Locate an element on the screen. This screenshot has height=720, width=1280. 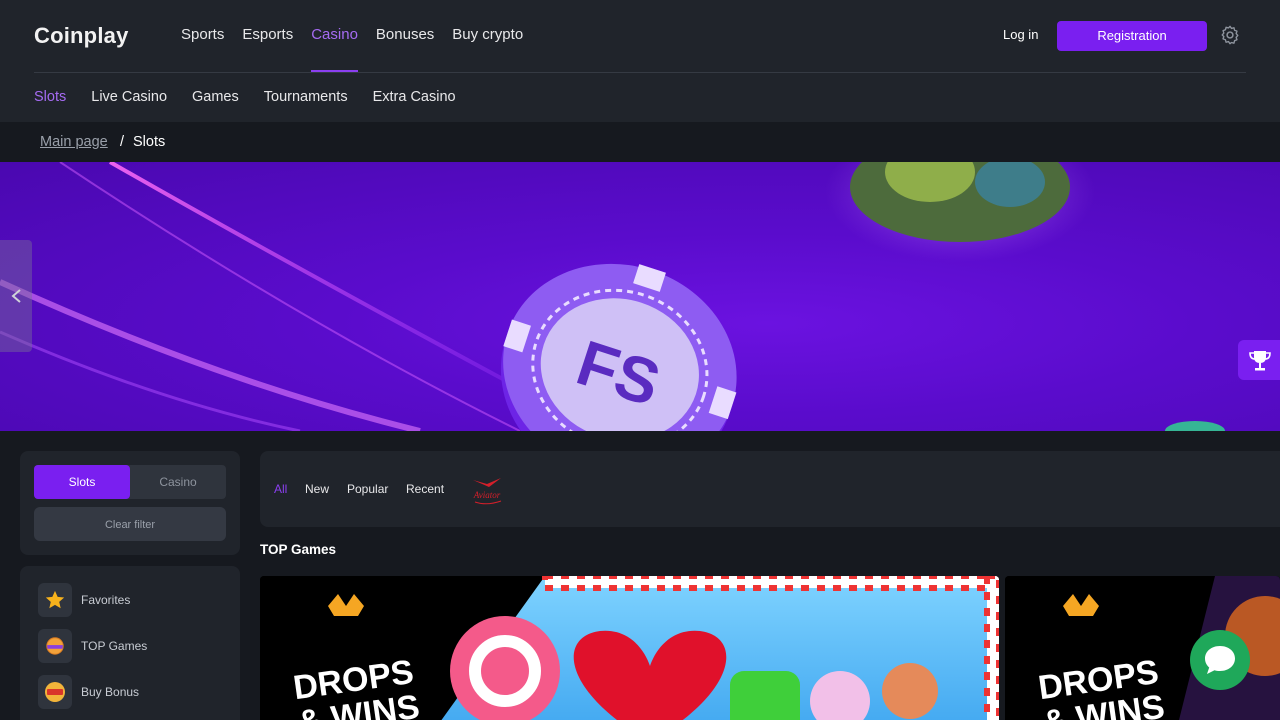
section-title-top-games: TOP Games is located at coordinates (298, 549).